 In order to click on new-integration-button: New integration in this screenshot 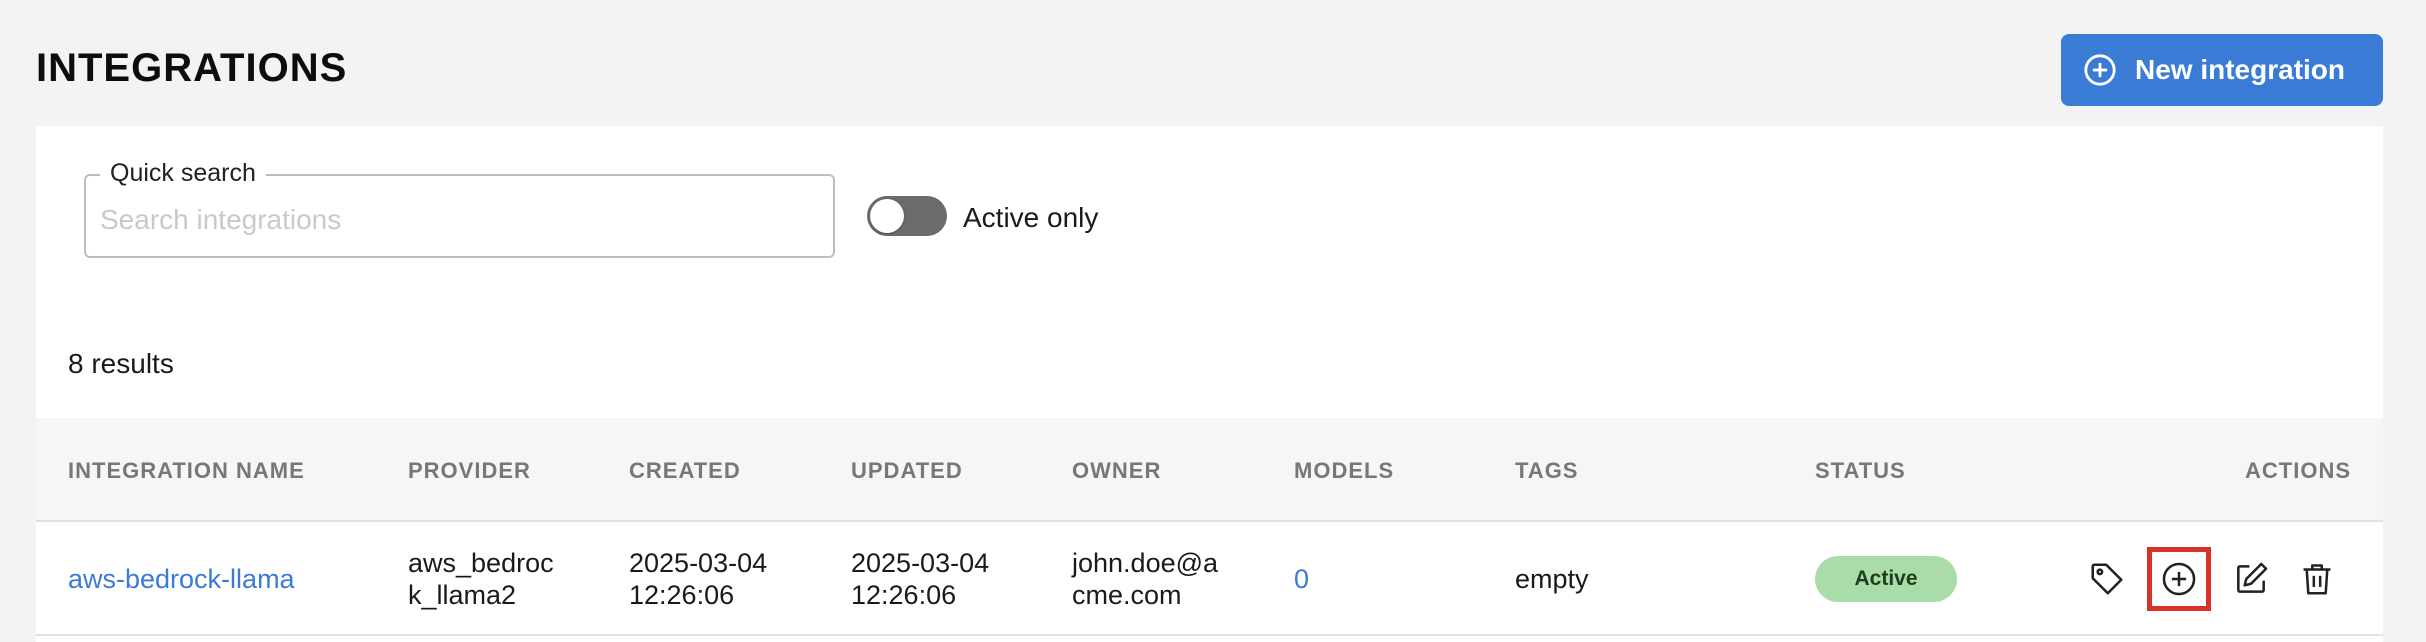, I will do `click(2222, 70)`.